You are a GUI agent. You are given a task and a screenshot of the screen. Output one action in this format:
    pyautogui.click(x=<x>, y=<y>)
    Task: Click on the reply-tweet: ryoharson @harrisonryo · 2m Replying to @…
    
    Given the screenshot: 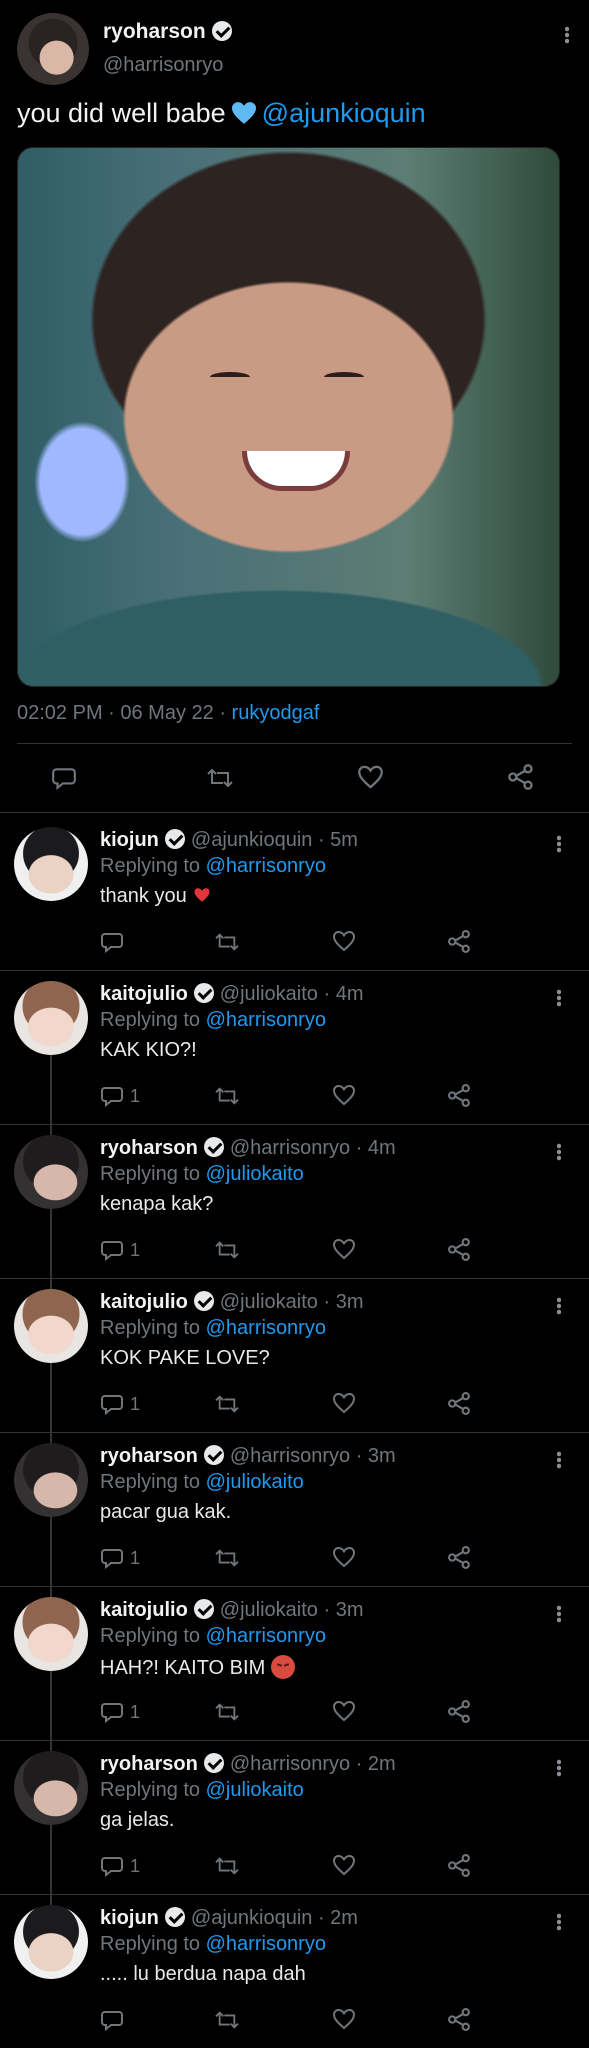 What is the action you would take?
    pyautogui.click(x=294, y=1783)
    